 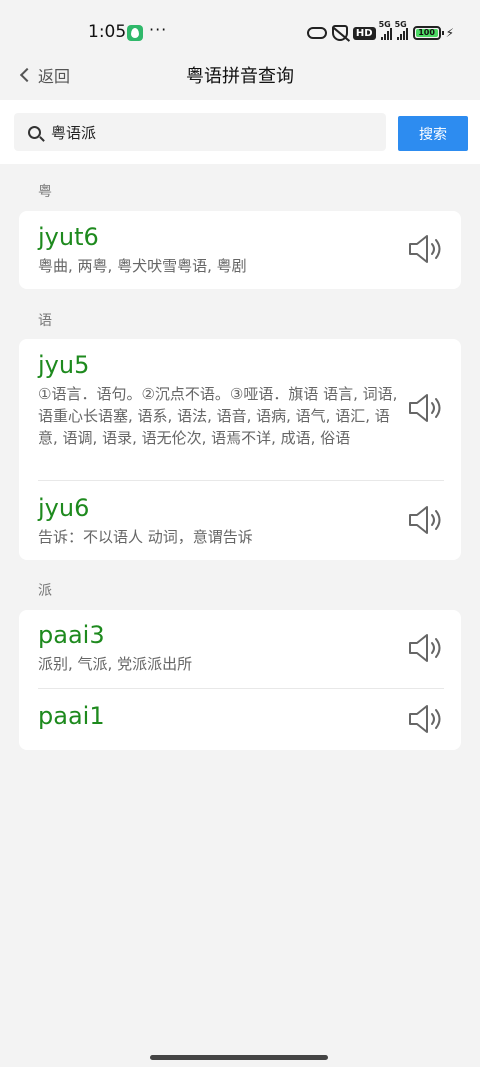 I want to click on status-bar: 1:05 ··· HD 5G 5G 100 ⚡, so click(x=240, y=25).